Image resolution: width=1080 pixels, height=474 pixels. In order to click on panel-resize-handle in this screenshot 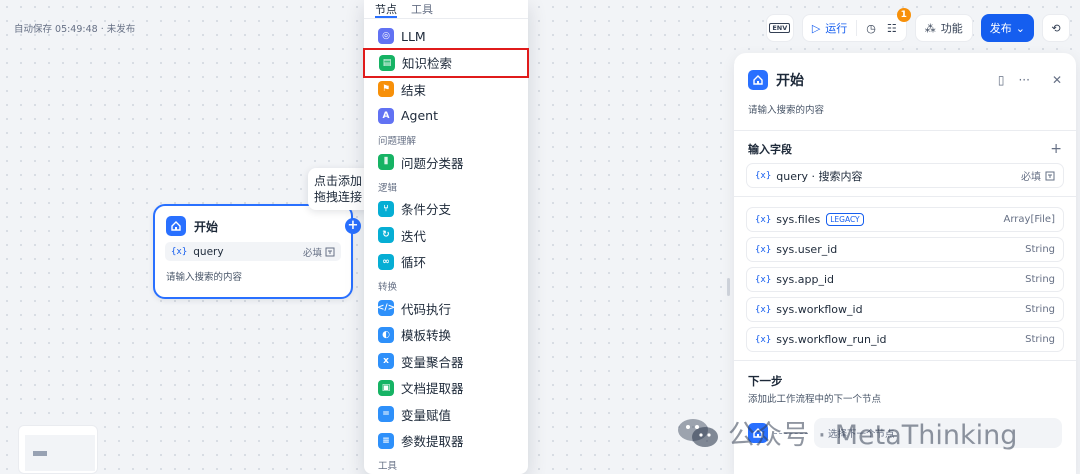, I will do `click(728, 287)`.